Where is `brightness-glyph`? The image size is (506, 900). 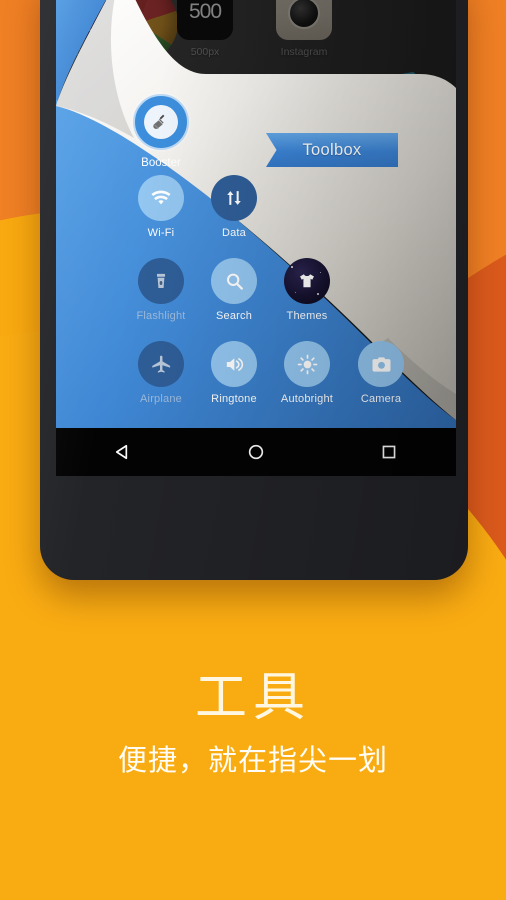
brightness-glyph is located at coordinates (307, 364).